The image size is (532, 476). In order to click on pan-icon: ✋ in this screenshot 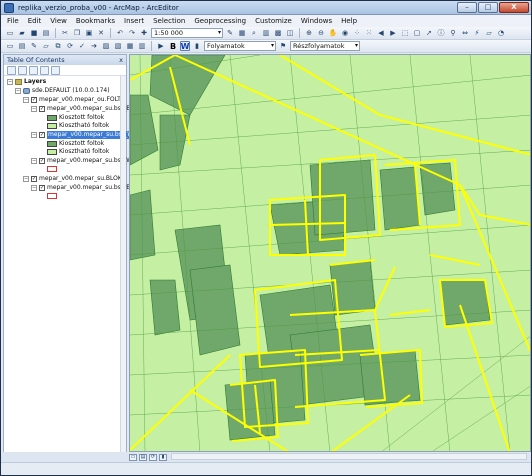, I will do `click(333, 33)`.